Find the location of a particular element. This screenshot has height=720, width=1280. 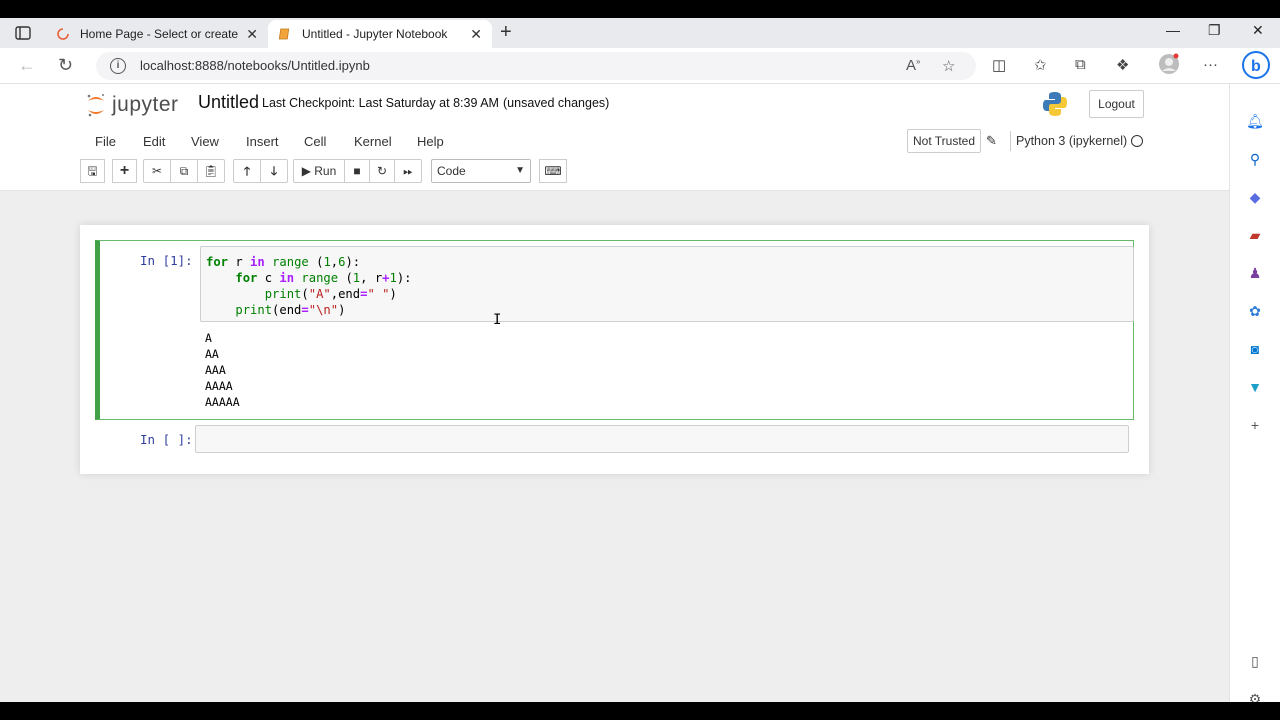

menu-kernel: Kernel is located at coordinates (373, 141).